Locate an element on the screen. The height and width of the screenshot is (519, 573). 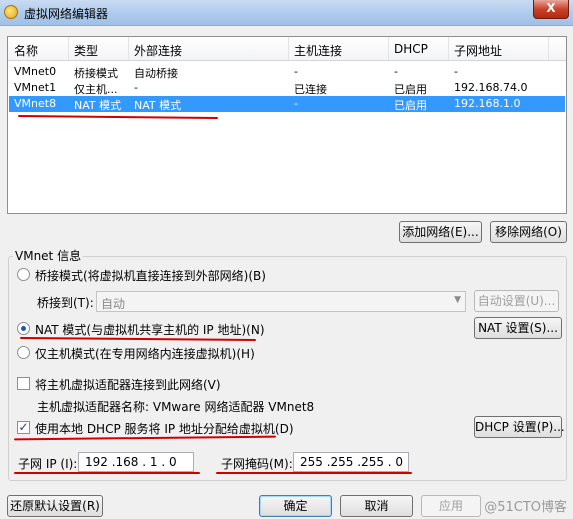
host-only-label: 仅主机模式(在专用网络内连接虚拟机)(H) is located at coordinates (145, 353).